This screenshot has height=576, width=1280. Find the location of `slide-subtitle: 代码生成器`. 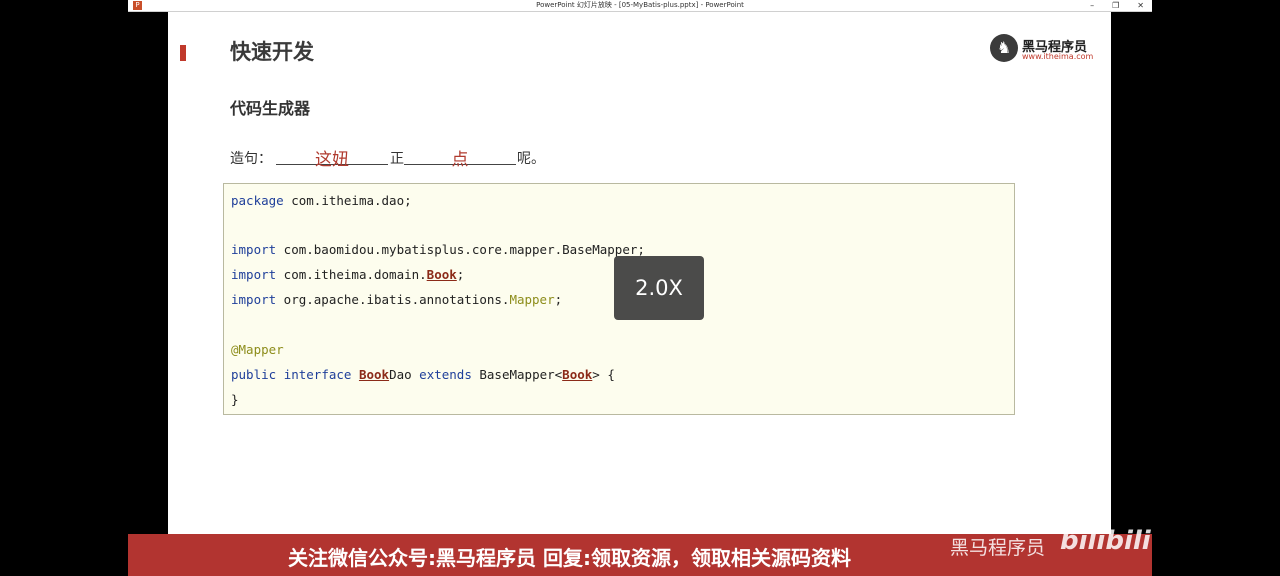

slide-subtitle: 代码生成器 is located at coordinates (270, 108).